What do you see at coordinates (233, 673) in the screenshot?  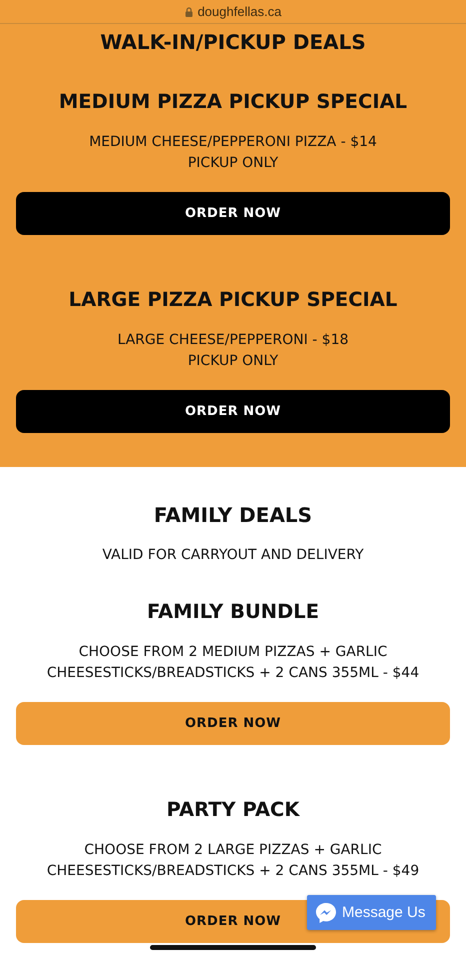 I see `deal-description: CHEESESTICKS/BREADSTICKS + 2 CANS 355ML - $44` at bounding box center [233, 673].